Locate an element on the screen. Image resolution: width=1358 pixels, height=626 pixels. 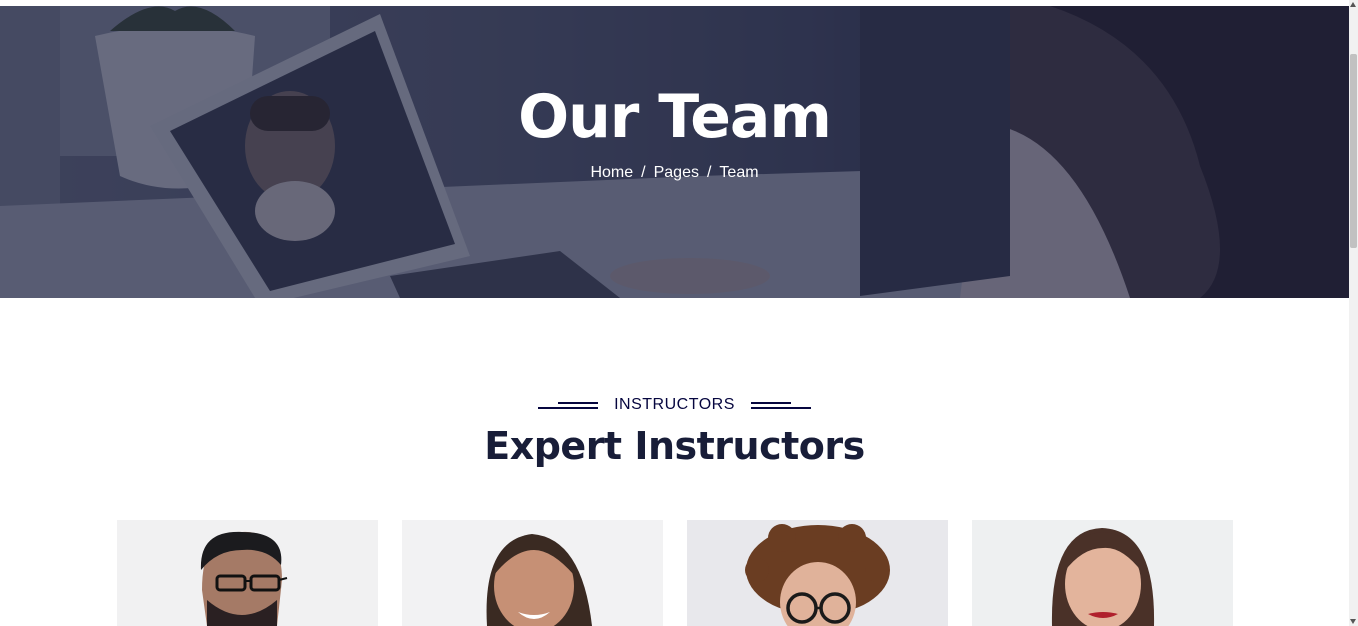
section-eyebrow: INSTRUCTORS is located at coordinates (674, 405).